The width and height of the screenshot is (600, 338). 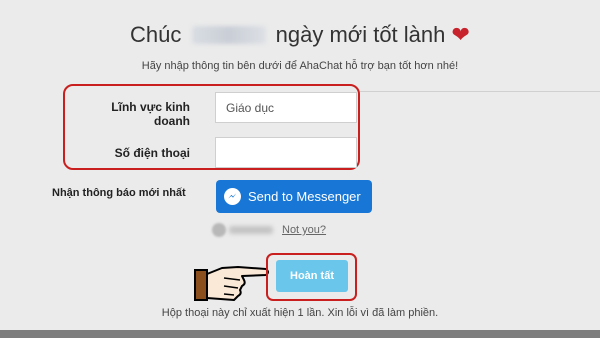 What do you see at coordinates (304, 196) in the screenshot?
I see `messenger-button-label: Send to Messenger` at bounding box center [304, 196].